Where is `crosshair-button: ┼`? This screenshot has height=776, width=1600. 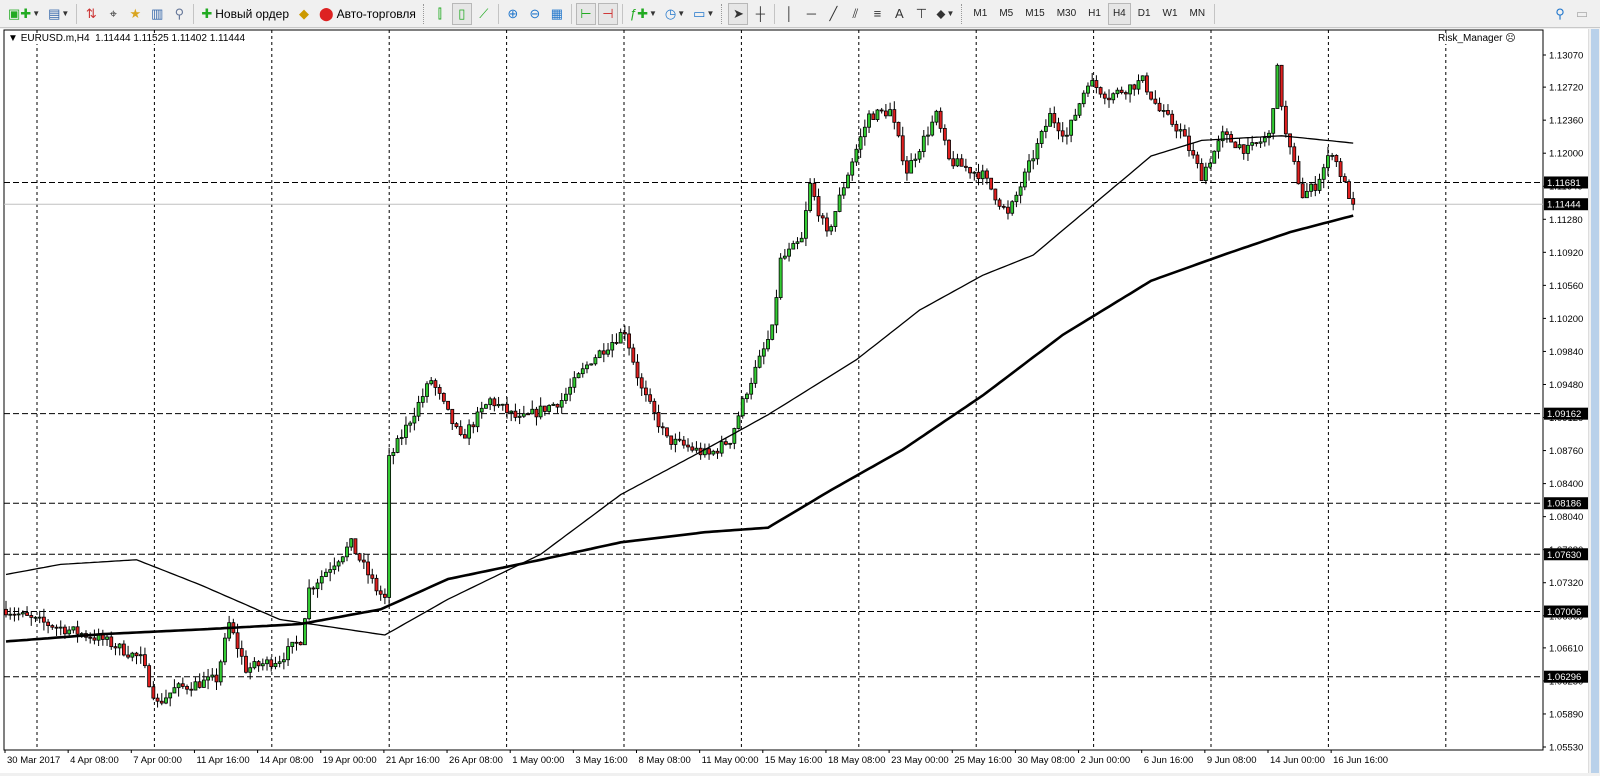
crosshair-button: ┼ is located at coordinates (760, 14).